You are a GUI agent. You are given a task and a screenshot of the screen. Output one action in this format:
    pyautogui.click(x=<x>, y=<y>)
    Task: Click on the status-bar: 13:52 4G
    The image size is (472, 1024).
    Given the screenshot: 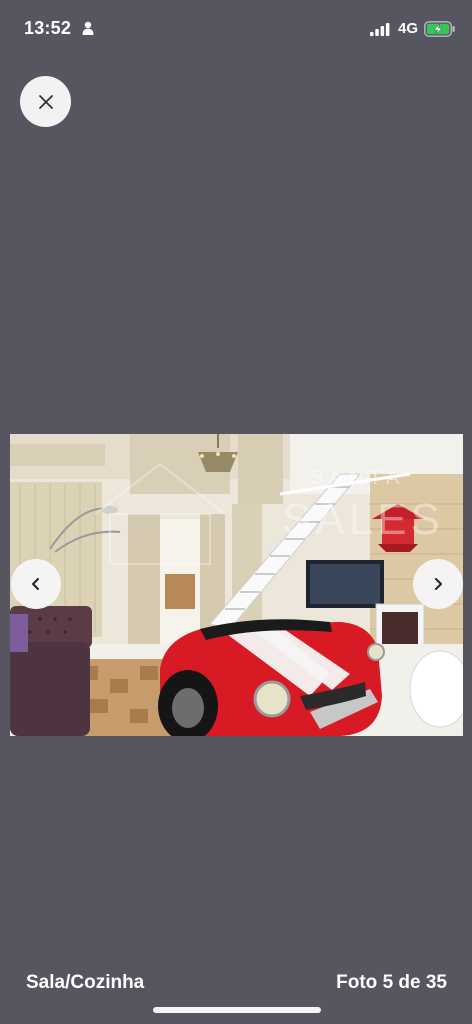 What is the action you would take?
    pyautogui.click(x=236, y=30)
    